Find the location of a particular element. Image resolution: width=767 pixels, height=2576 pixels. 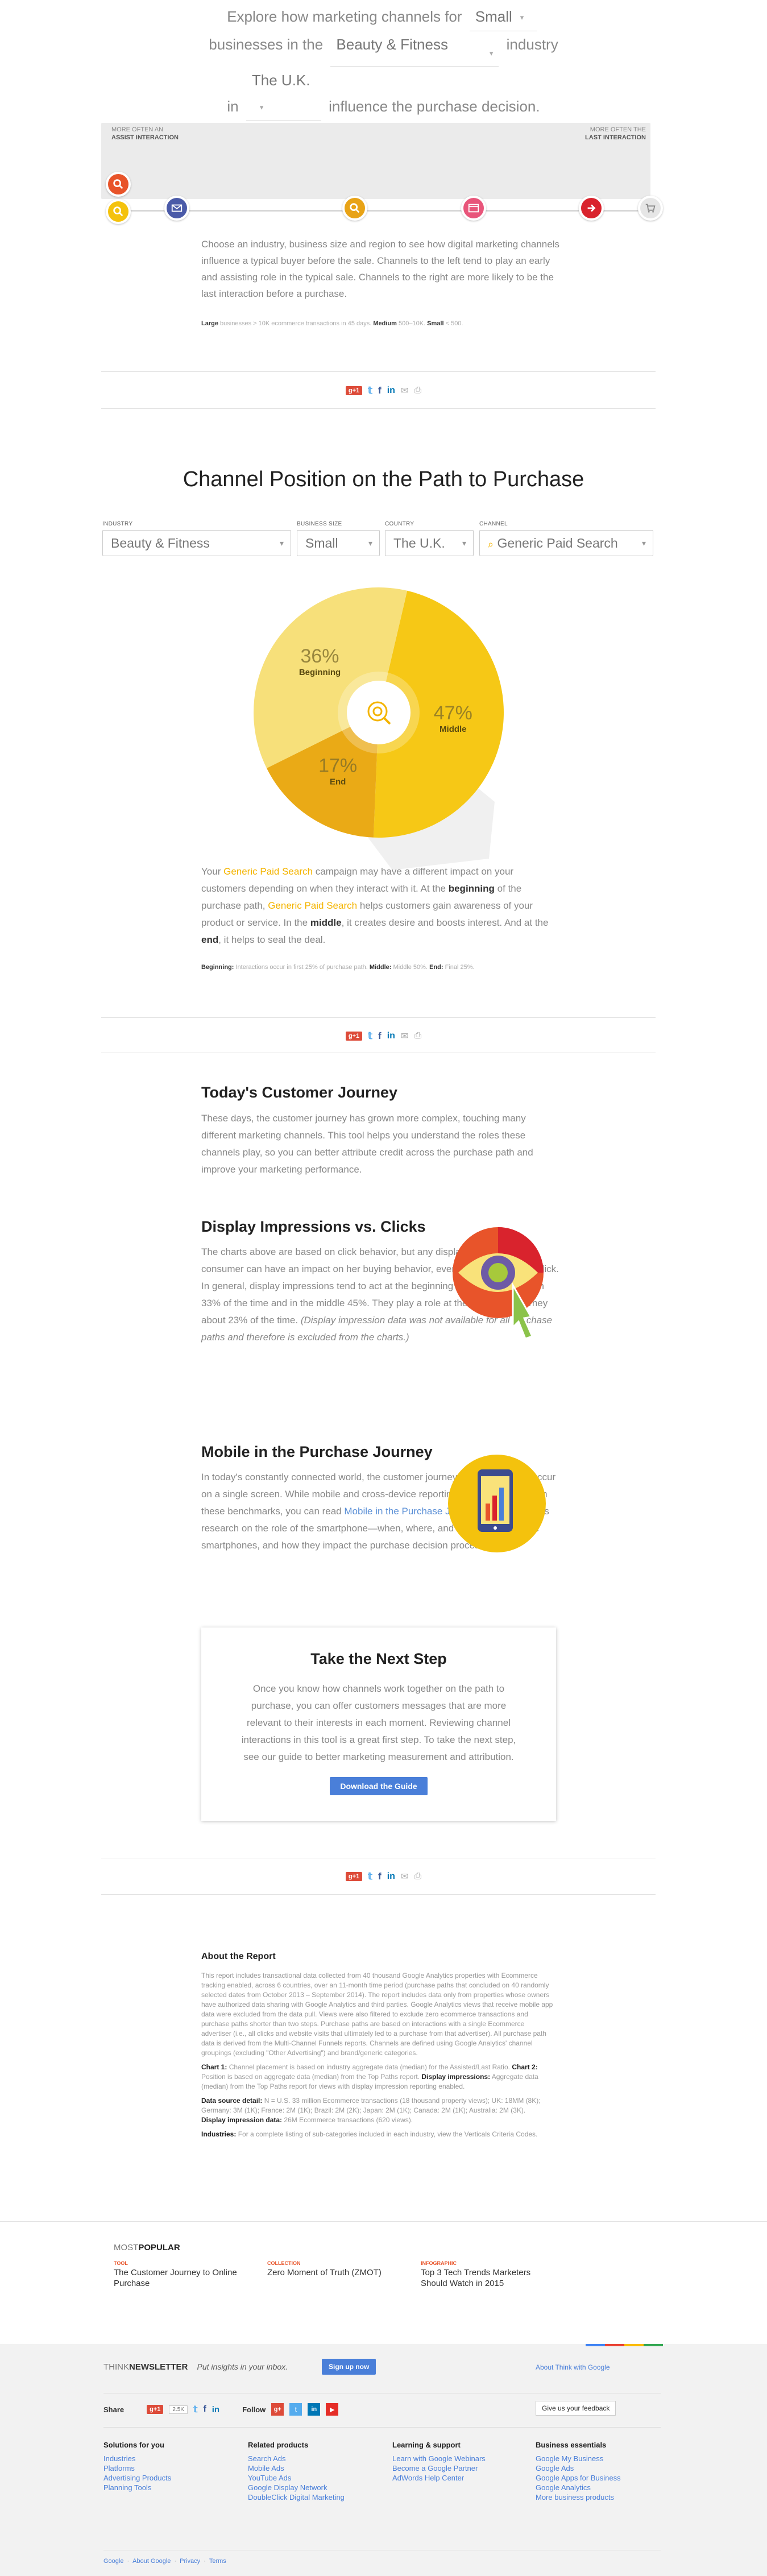

industry-select: Beauty & Fitness ▾ is located at coordinates (414, 49).